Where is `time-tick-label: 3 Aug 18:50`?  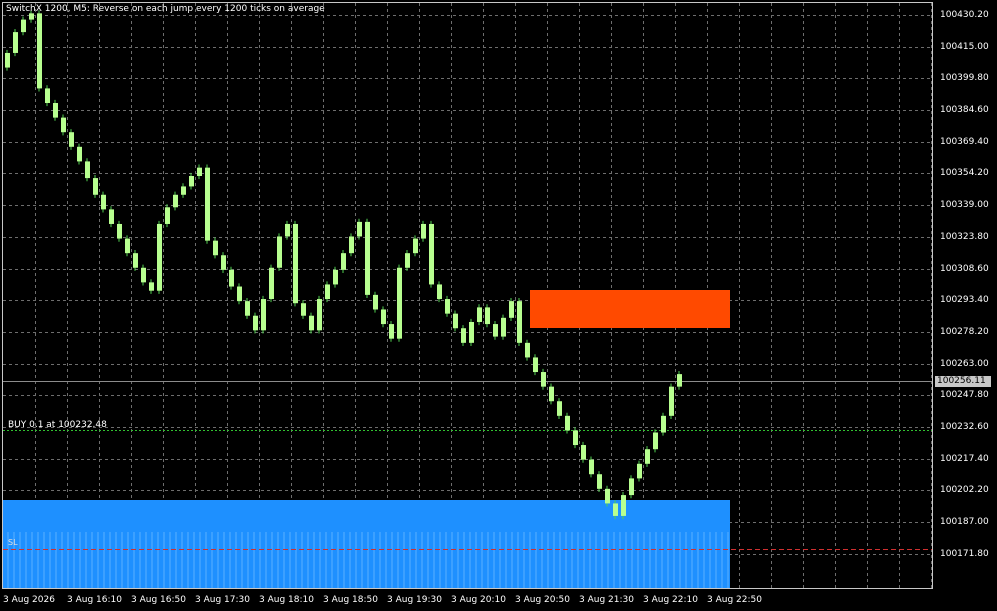
time-tick-label: 3 Aug 18:50 is located at coordinates (350, 600).